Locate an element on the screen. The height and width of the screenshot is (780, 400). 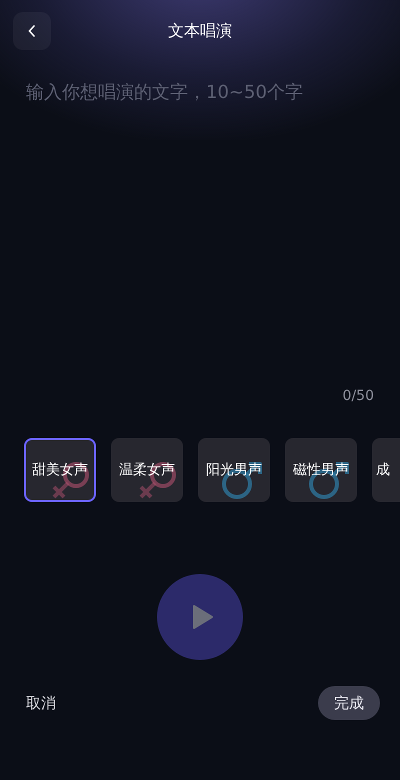
voice-option: 温柔女声 is located at coordinates (147, 470).